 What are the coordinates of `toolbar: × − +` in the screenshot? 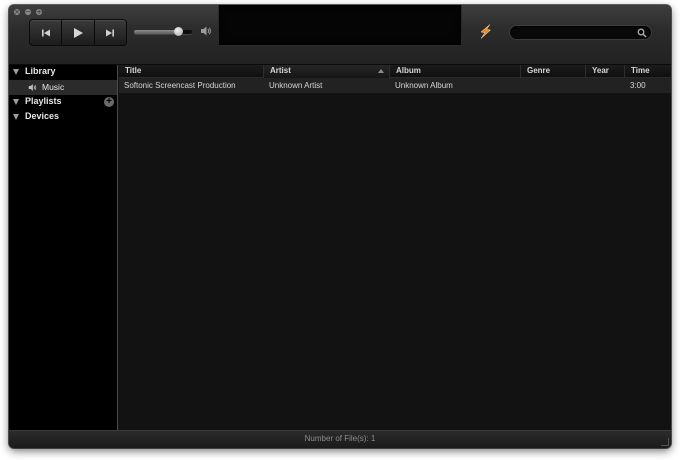 It's located at (340, 35).